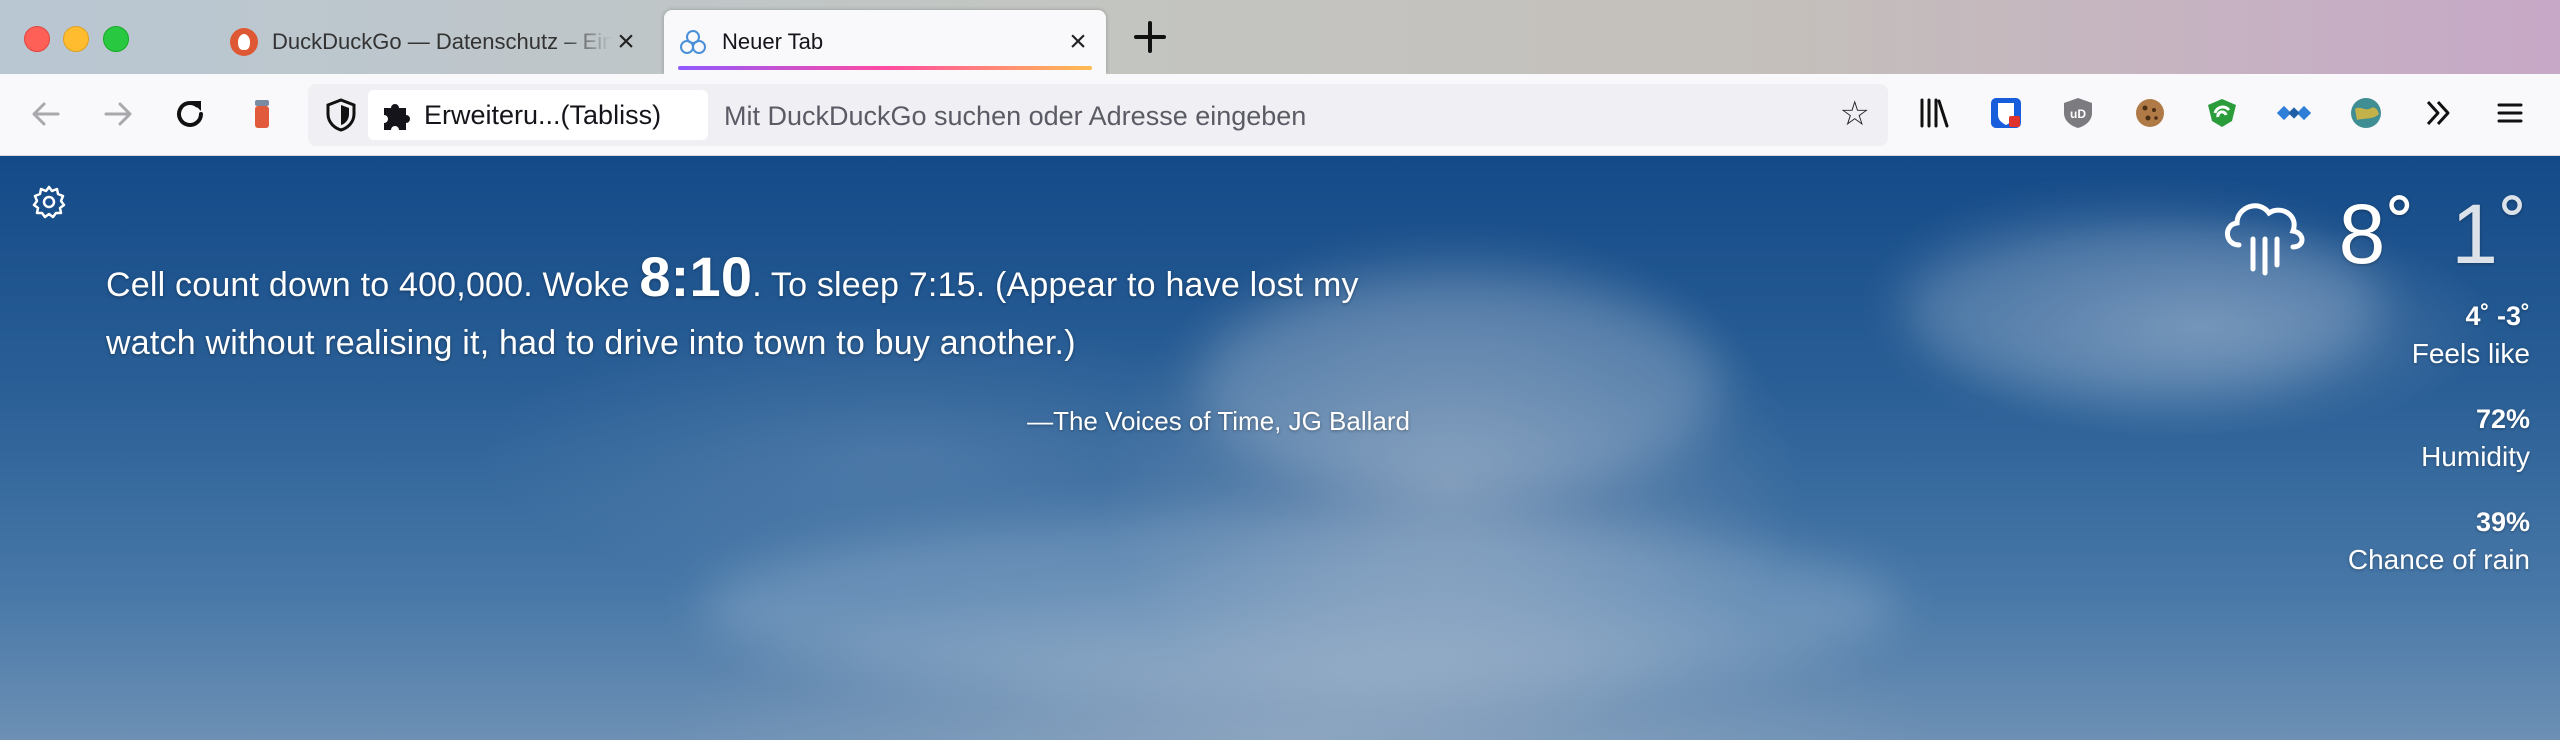 The height and width of the screenshot is (740, 2560). I want to click on satellite-icon, so click(2294, 113).